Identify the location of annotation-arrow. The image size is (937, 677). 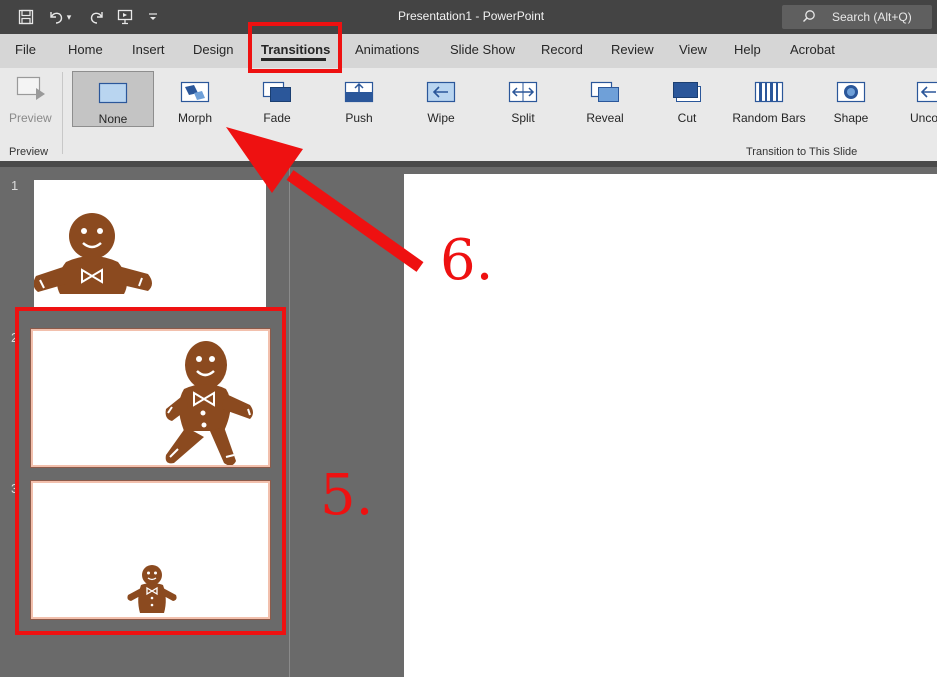
(325, 199).